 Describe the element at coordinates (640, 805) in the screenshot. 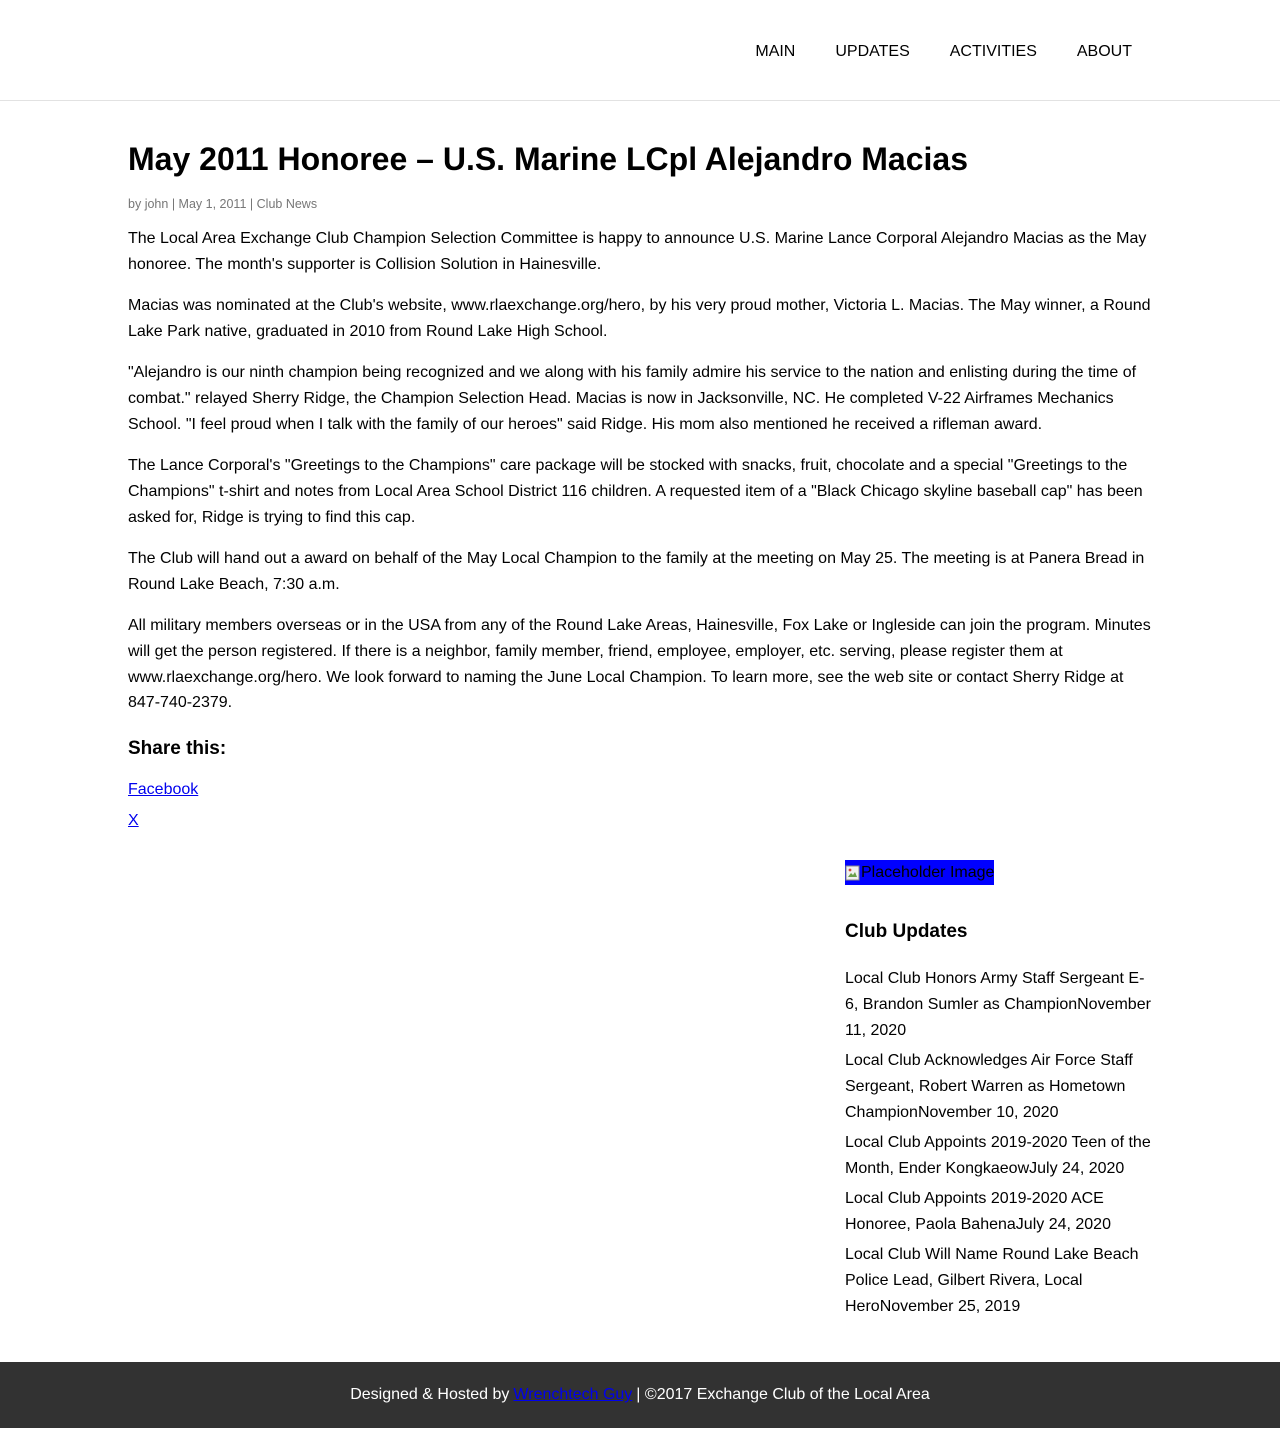

I see `share-links: Facebook X` at that location.